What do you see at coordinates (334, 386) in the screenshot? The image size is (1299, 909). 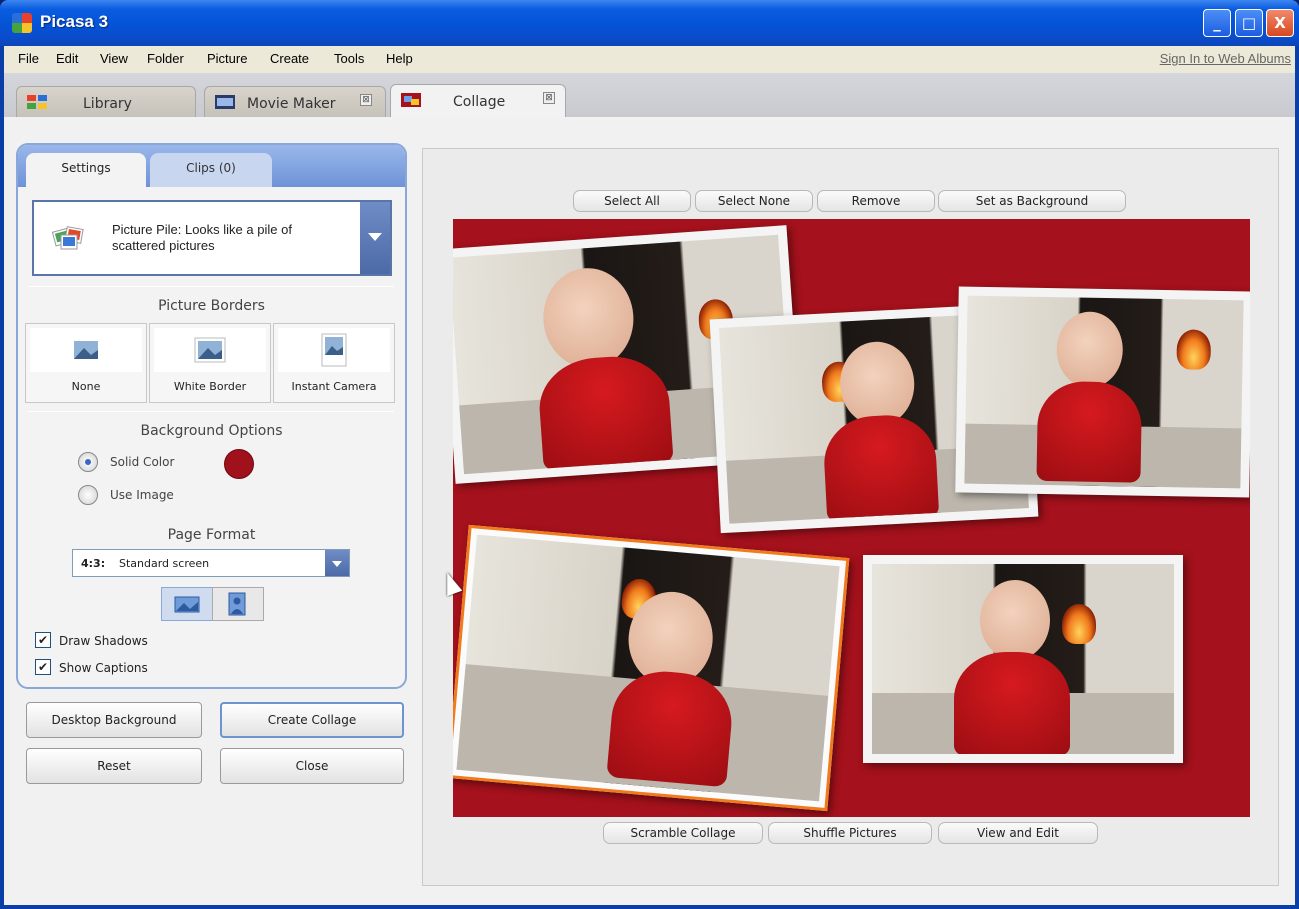 I see `border-instant-label: Instant Camera` at bounding box center [334, 386].